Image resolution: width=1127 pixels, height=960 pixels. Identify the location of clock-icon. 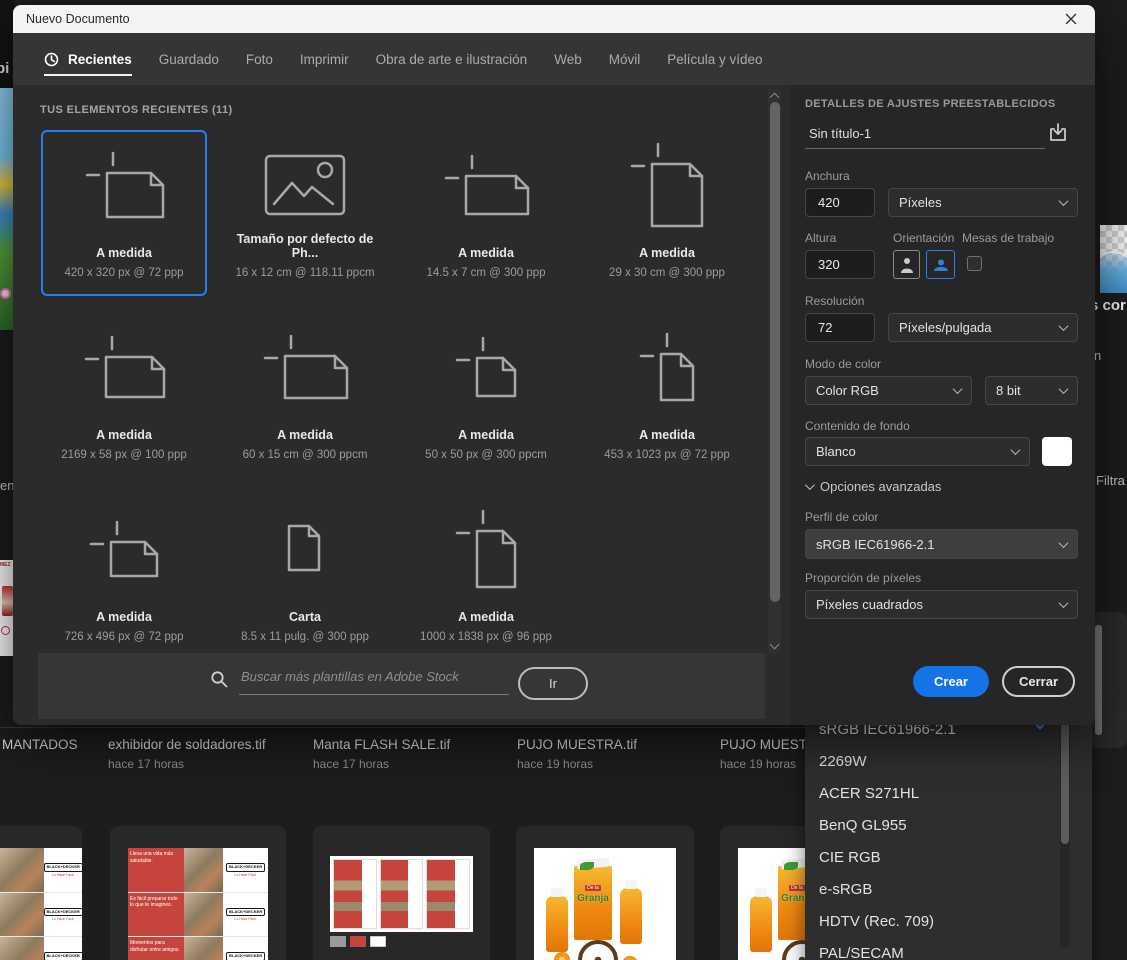
(51, 59).